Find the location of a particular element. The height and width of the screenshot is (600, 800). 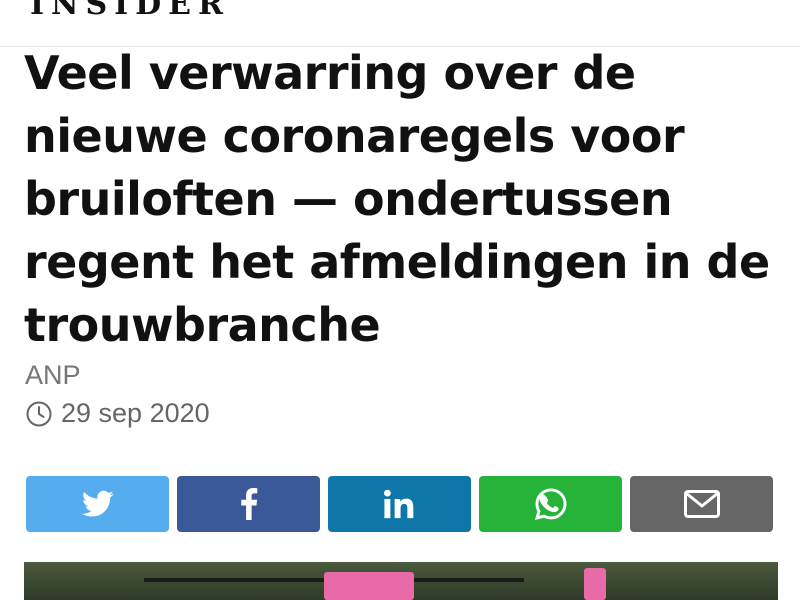

facebook-icon is located at coordinates (248, 504).